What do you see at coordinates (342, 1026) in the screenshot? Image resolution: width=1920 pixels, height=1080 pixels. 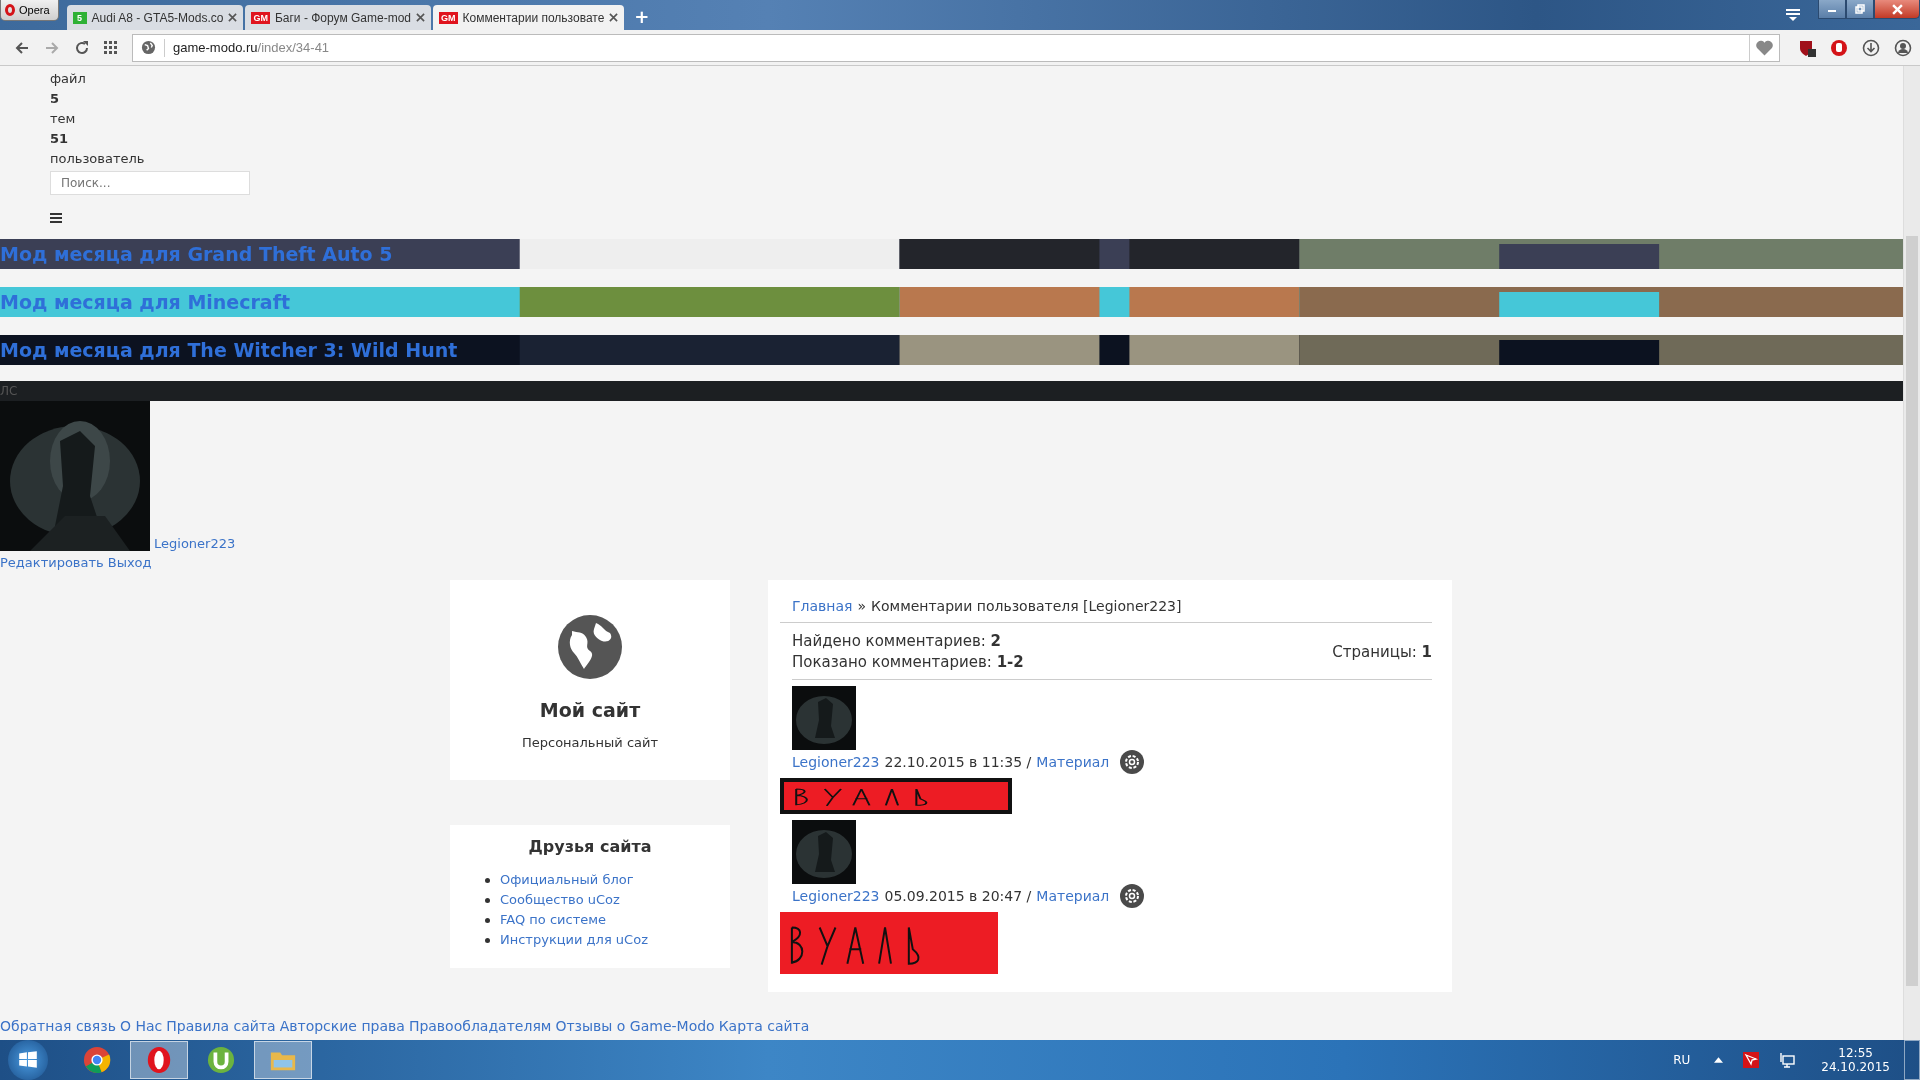 I see `footer-link: Авторские права` at bounding box center [342, 1026].